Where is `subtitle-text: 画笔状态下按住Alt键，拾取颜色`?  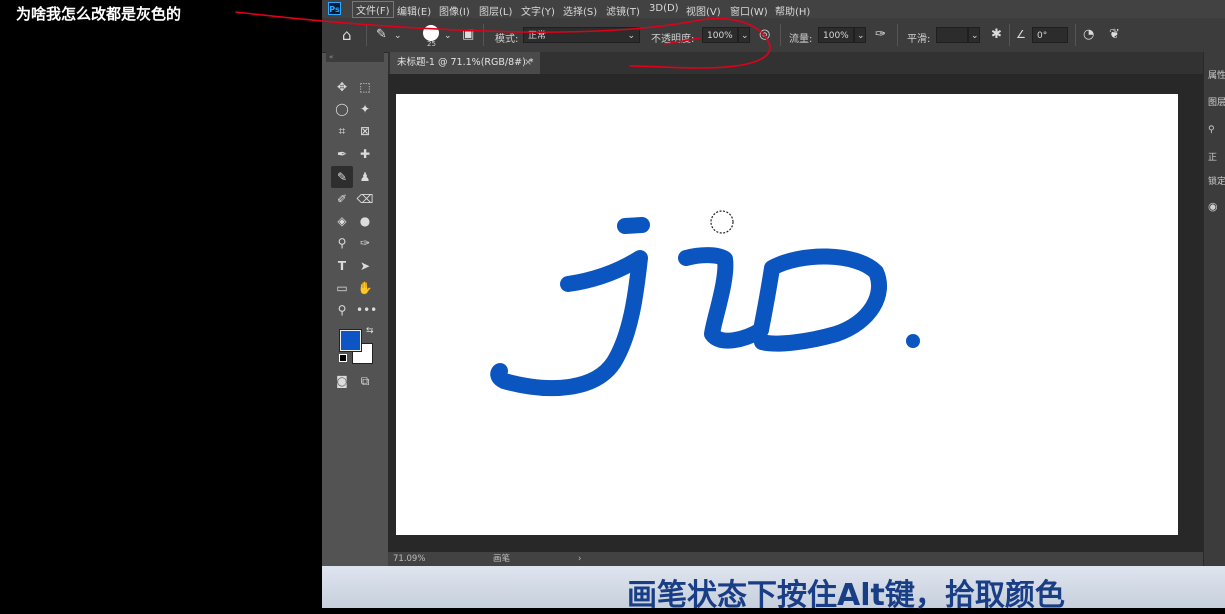
subtitle-text: 画笔状态下按住Alt键，拾取颜色 is located at coordinates (846, 595).